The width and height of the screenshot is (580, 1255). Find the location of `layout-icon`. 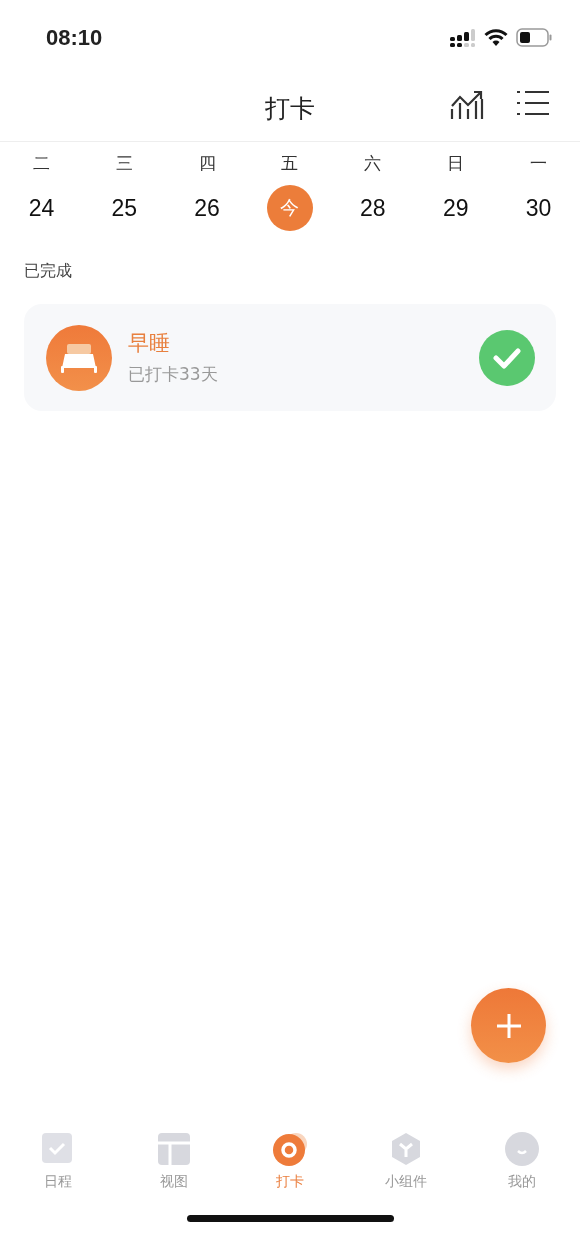

layout-icon is located at coordinates (174, 1149).